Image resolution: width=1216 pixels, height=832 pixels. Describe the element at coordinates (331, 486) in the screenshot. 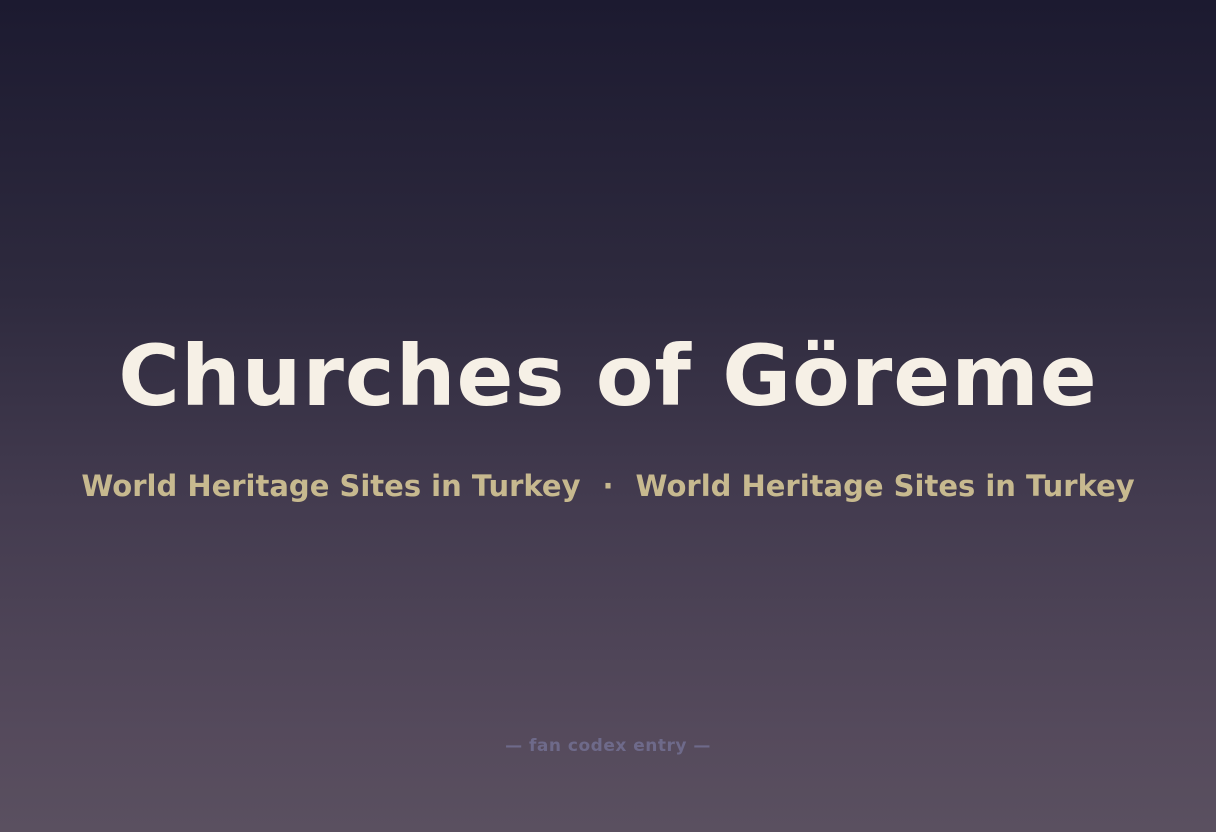

I see `subtitle-category-left: World Heritage Sites in Turkey` at that location.